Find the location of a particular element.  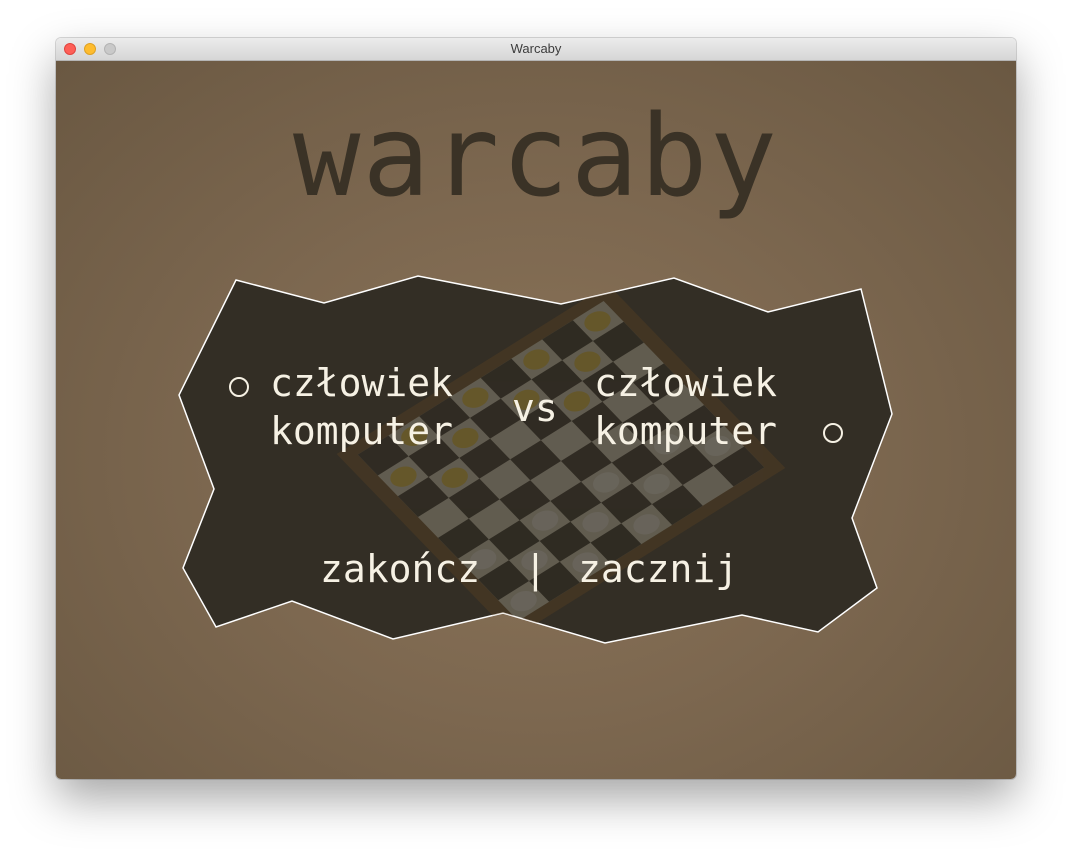

quit-button: zakończ is located at coordinates (400, 569).